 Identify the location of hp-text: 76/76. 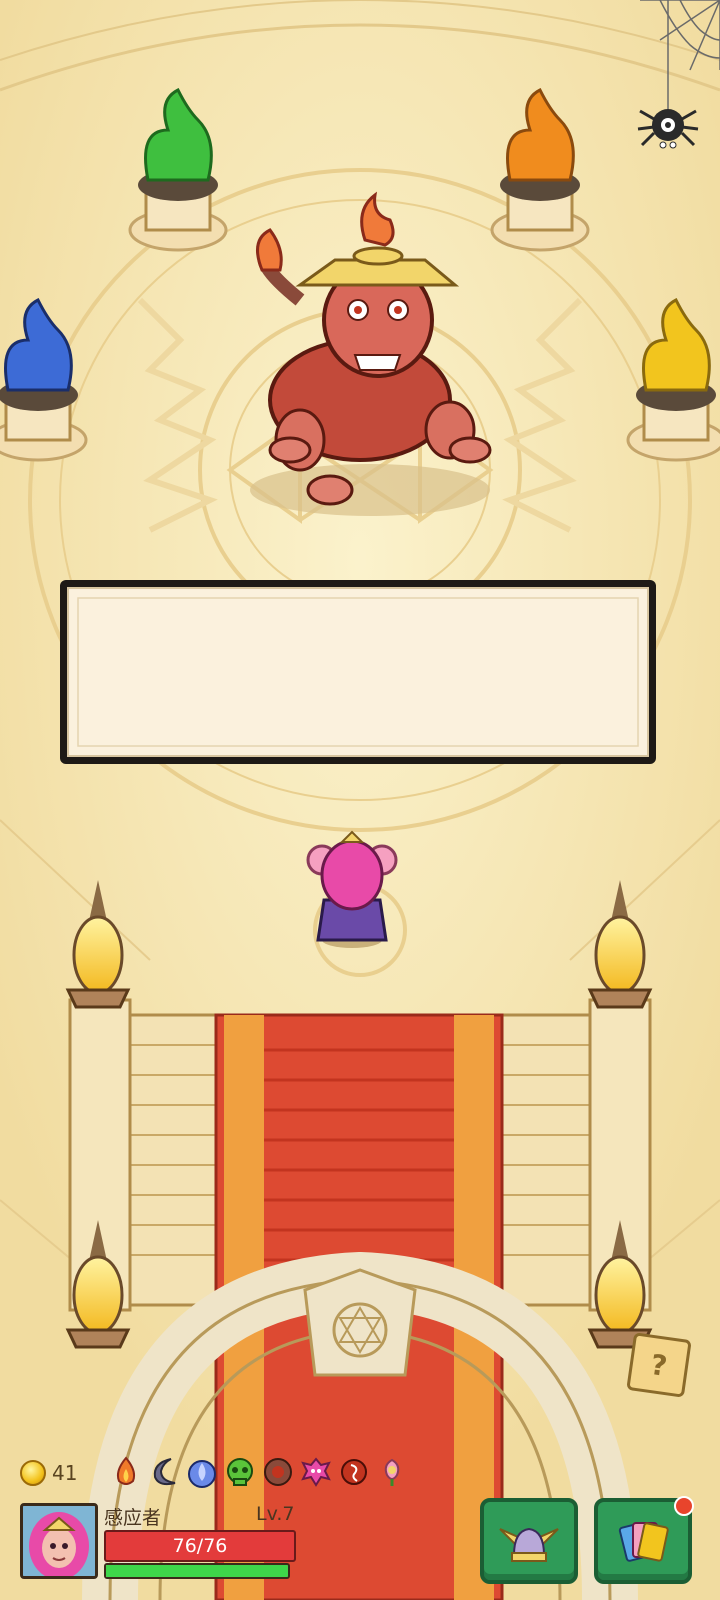
(200, 1546).